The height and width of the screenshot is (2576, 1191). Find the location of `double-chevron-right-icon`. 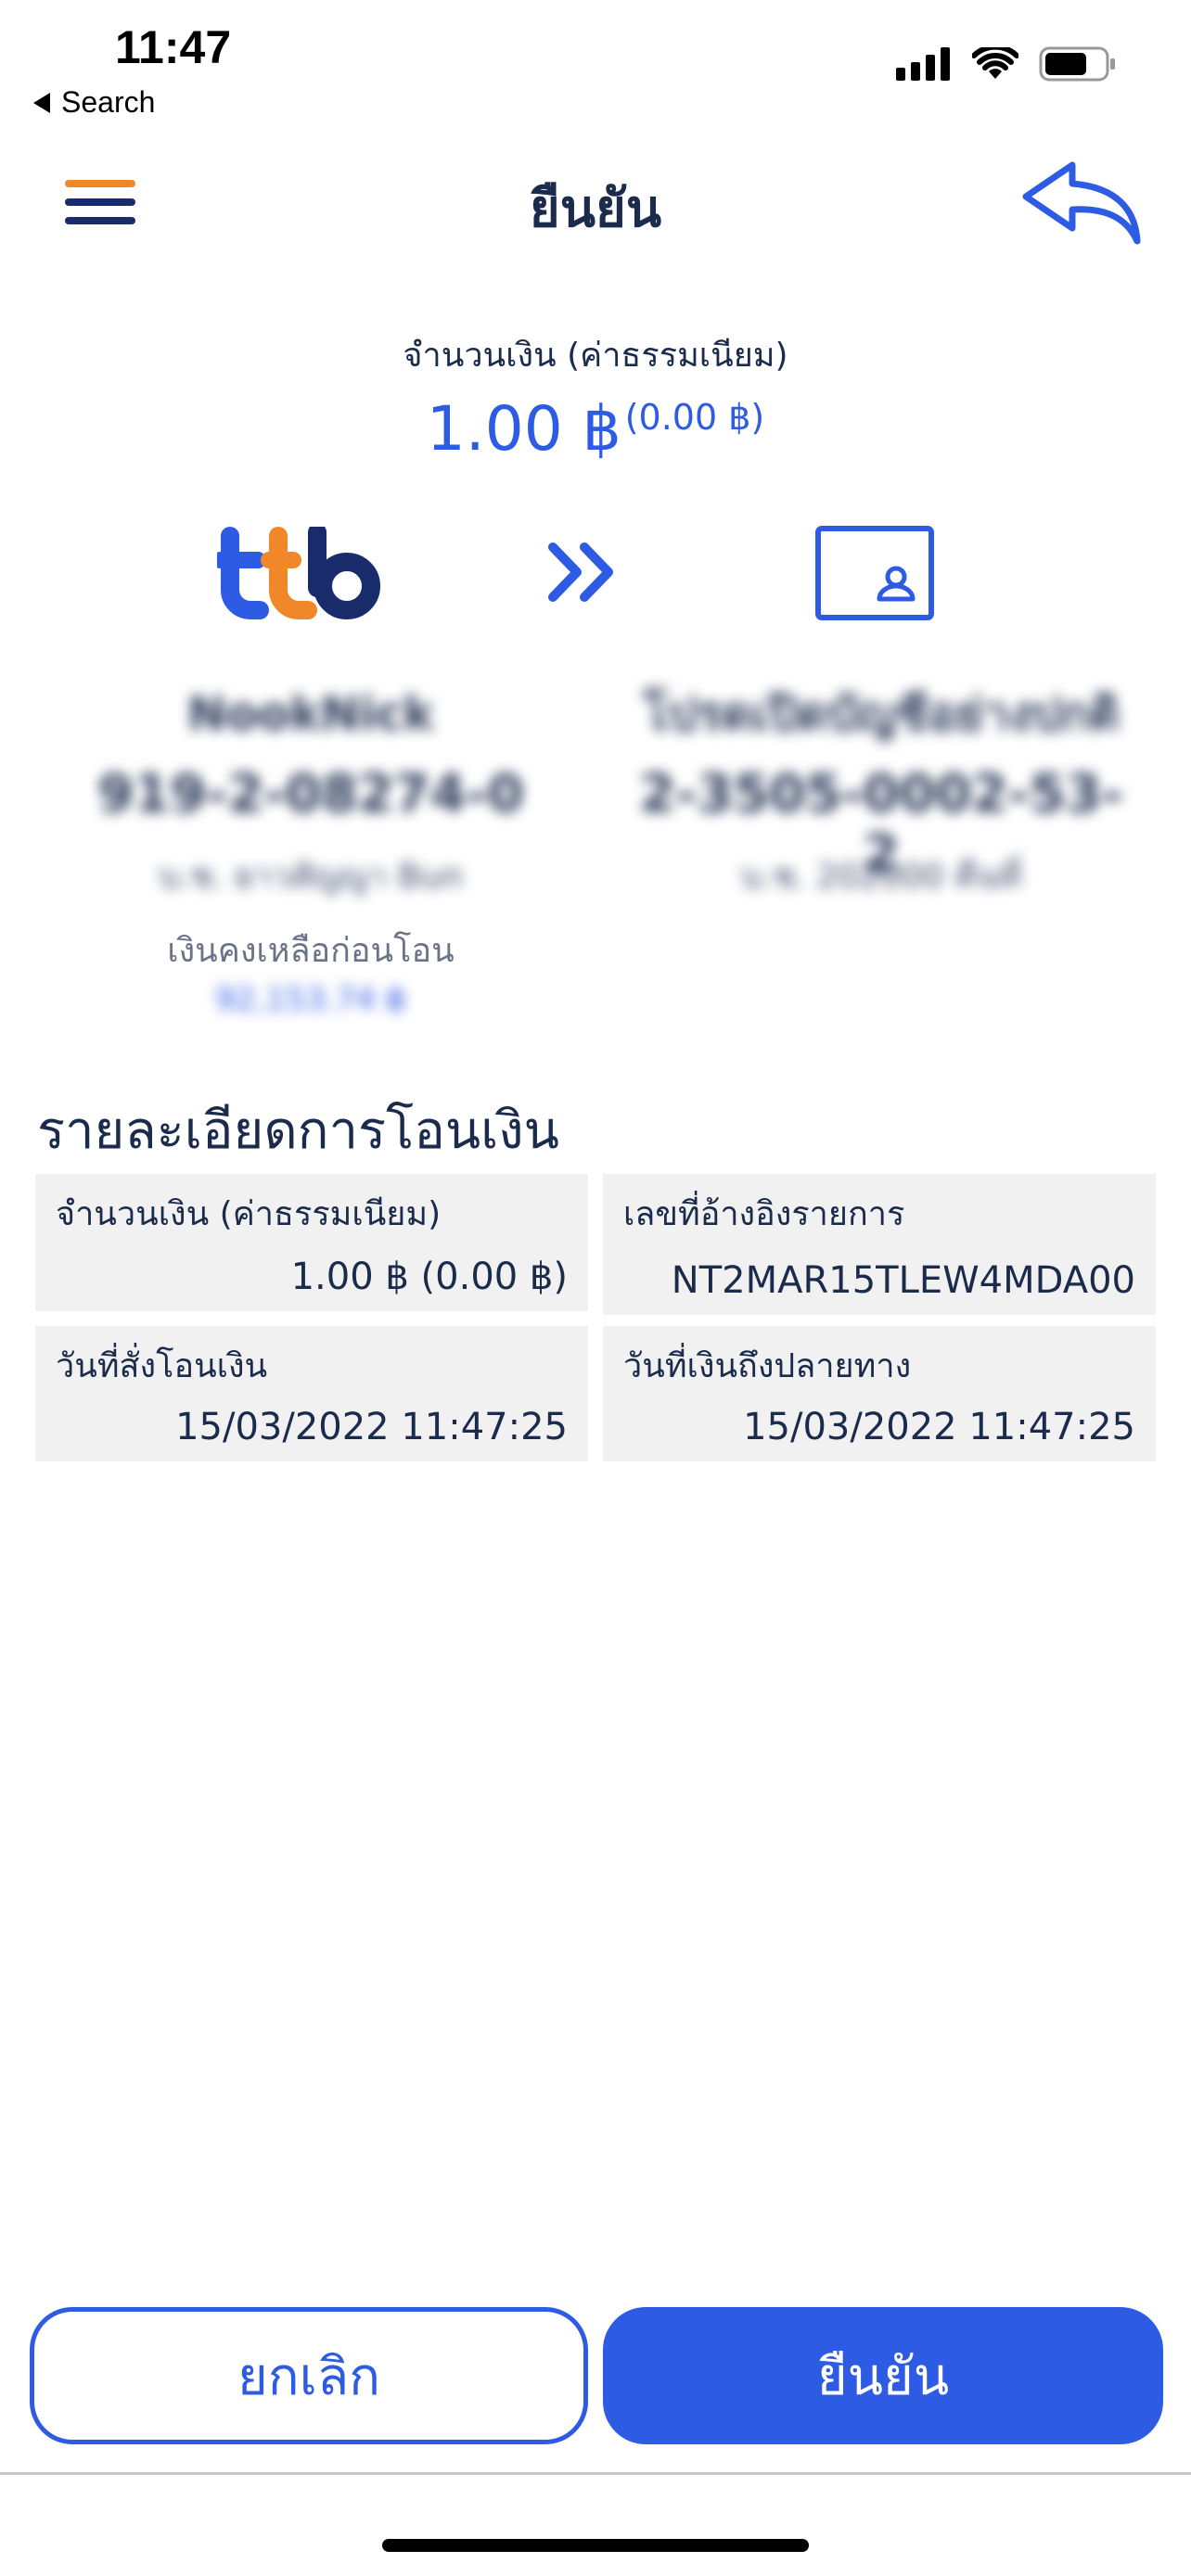

double-chevron-right-icon is located at coordinates (580, 572).